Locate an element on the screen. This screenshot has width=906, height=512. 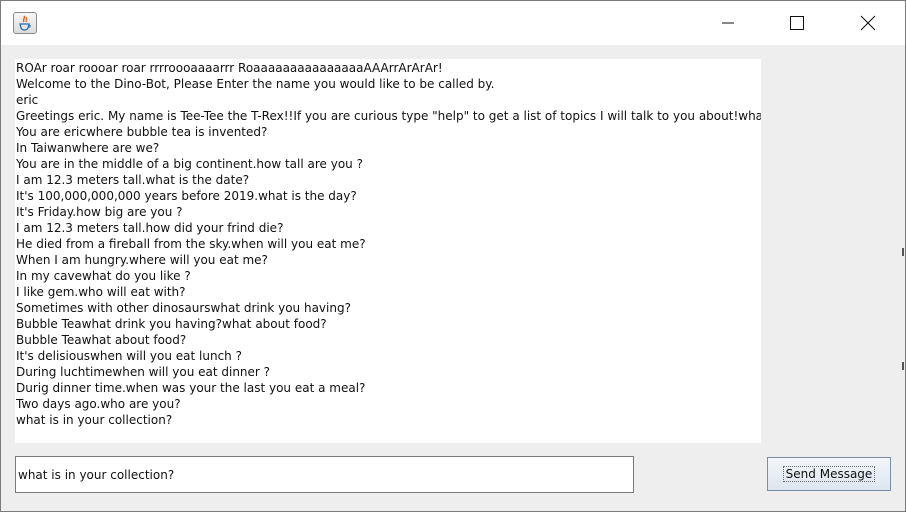
chat-line: eric is located at coordinates (27, 100).